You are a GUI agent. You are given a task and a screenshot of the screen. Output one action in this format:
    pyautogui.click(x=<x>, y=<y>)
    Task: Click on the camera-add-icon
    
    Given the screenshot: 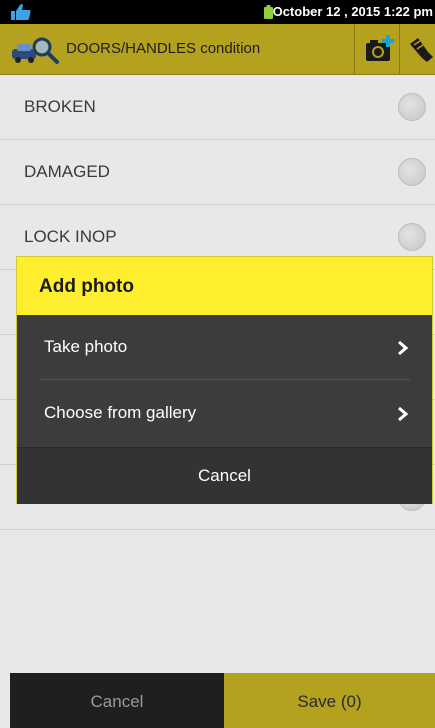 What is the action you would take?
    pyautogui.click(x=380, y=48)
    